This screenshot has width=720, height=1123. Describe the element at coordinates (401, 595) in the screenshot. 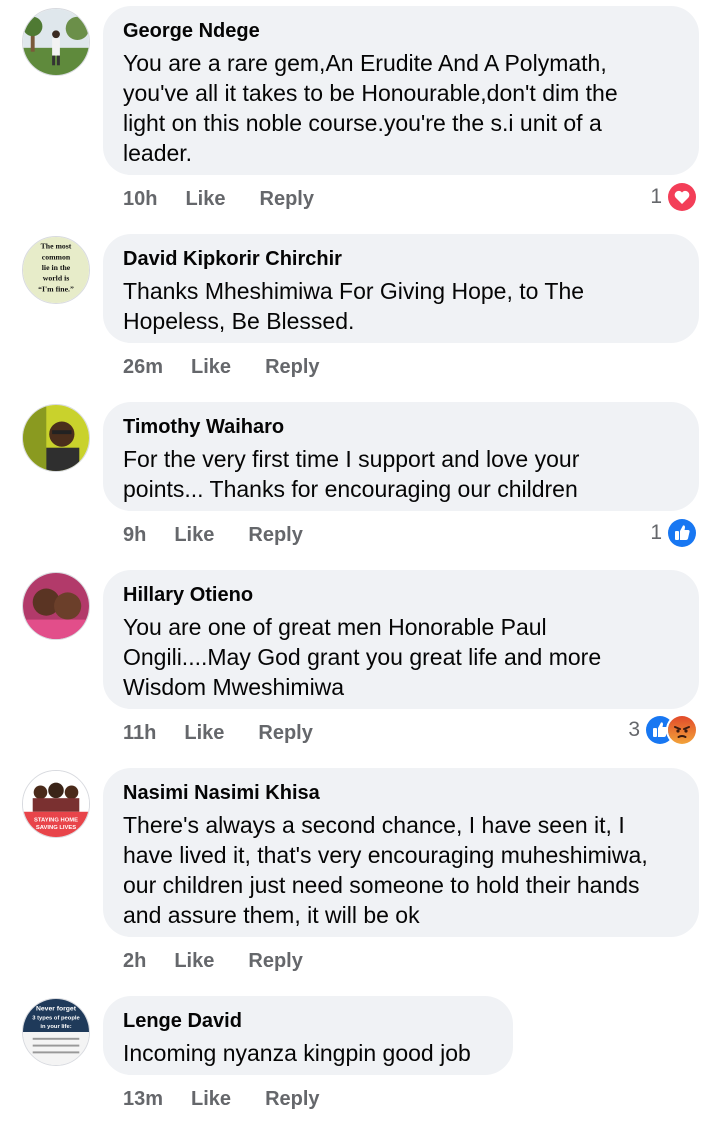

I see `comment-author: Hillary Otieno` at that location.